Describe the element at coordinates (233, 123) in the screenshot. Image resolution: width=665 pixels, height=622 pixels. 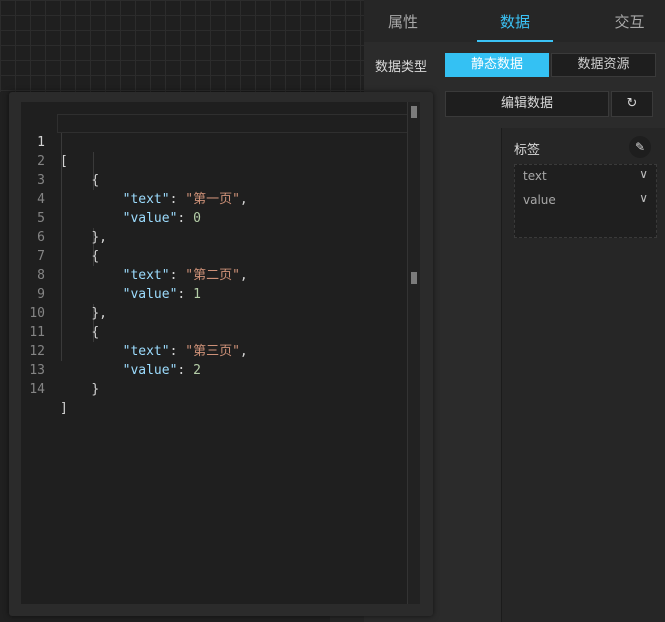
I see `current-line-highlight` at that location.